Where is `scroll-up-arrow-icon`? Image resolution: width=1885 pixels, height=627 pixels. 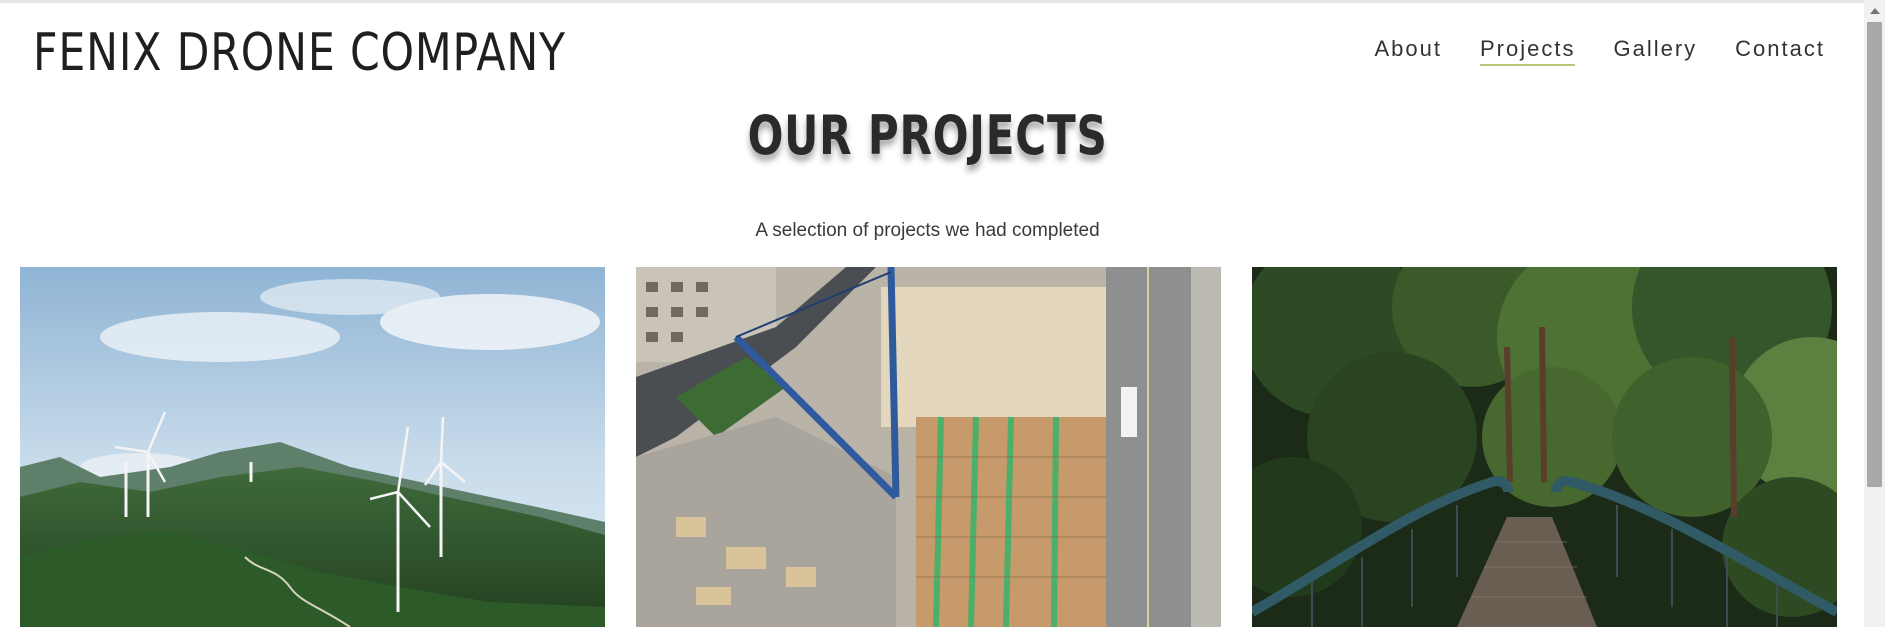 scroll-up-arrow-icon is located at coordinates (1875, 11).